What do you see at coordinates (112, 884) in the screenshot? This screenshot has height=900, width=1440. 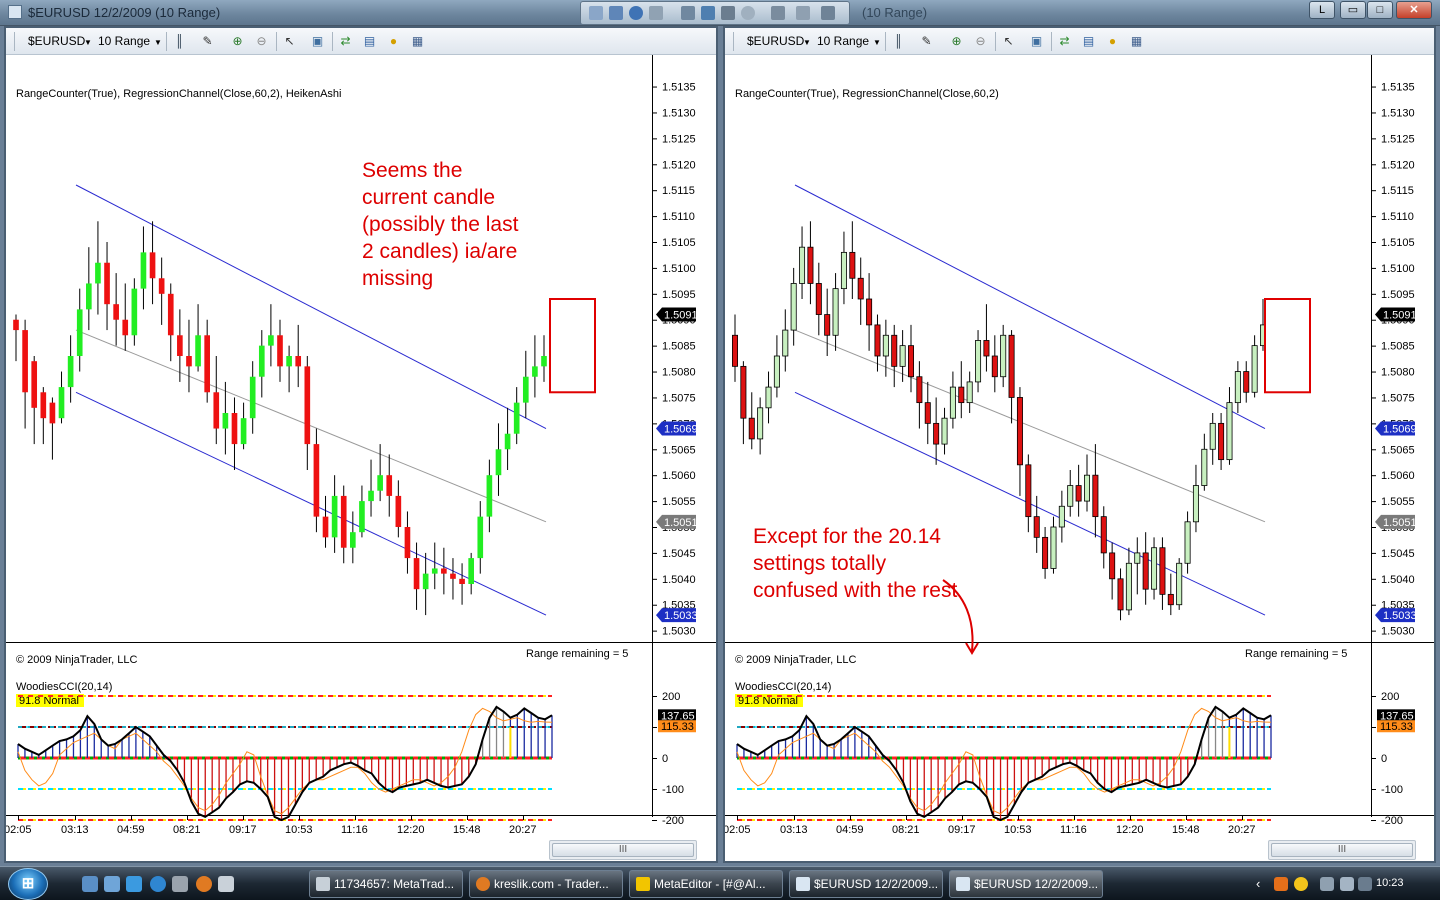 I see `explorer-icon` at bounding box center [112, 884].